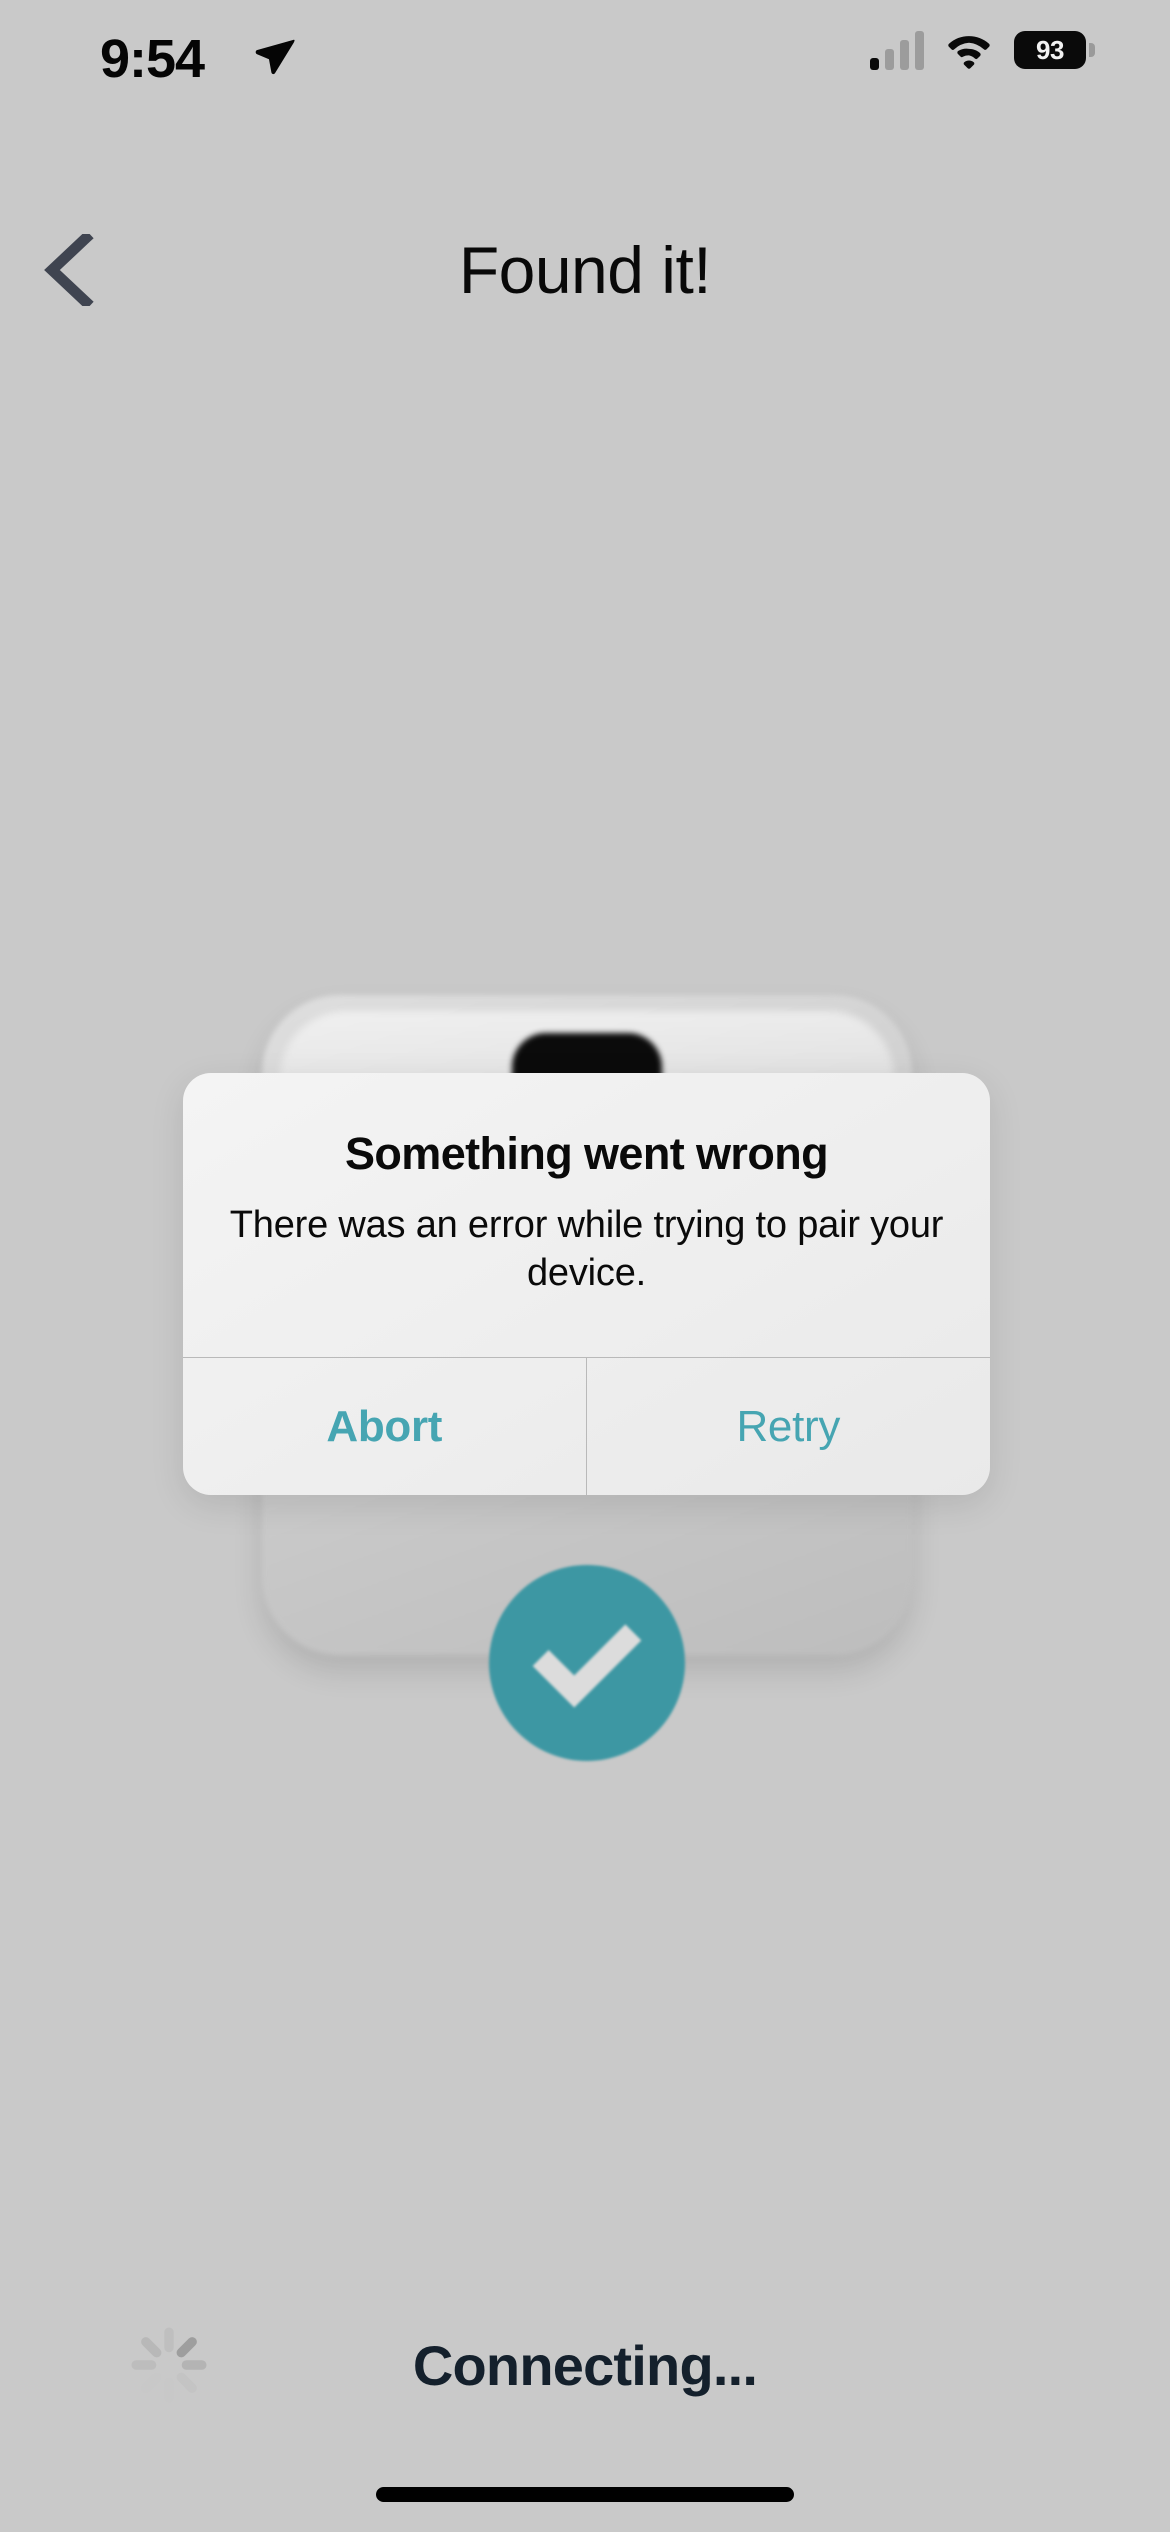 The width and height of the screenshot is (1170, 2532). I want to click on alert-actions: Abort Retry, so click(586, 1426).